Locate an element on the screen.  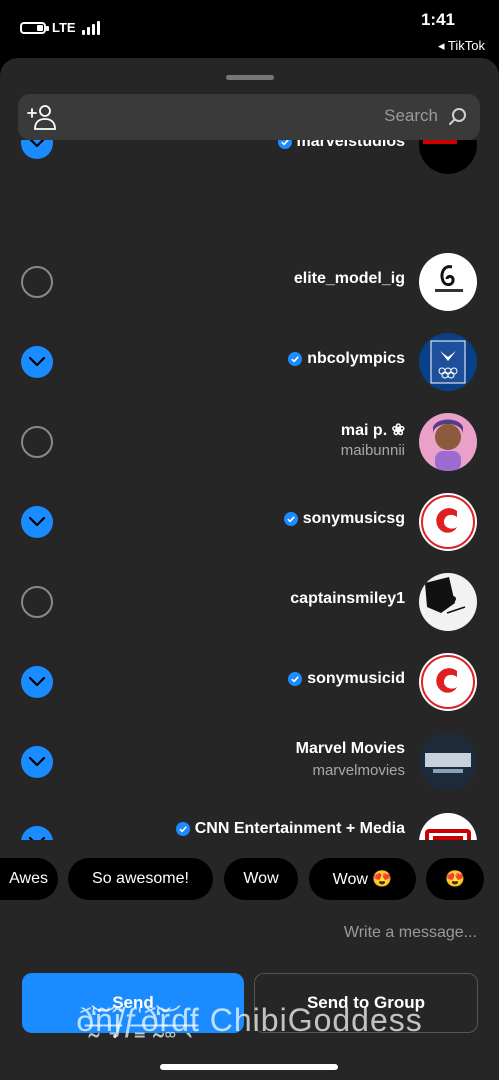
quick-reply-chip: So awesome! is located at coordinates (140, 879).